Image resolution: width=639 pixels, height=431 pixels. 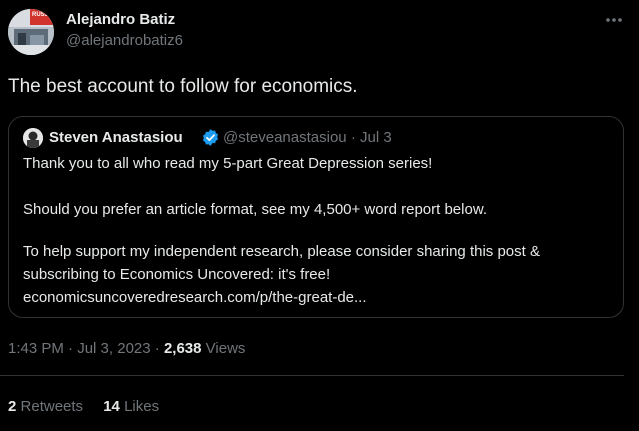 What do you see at coordinates (41, 15) in the screenshot?
I see `avatar-badge-text: RUSSI` at bounding box center [41, 15].